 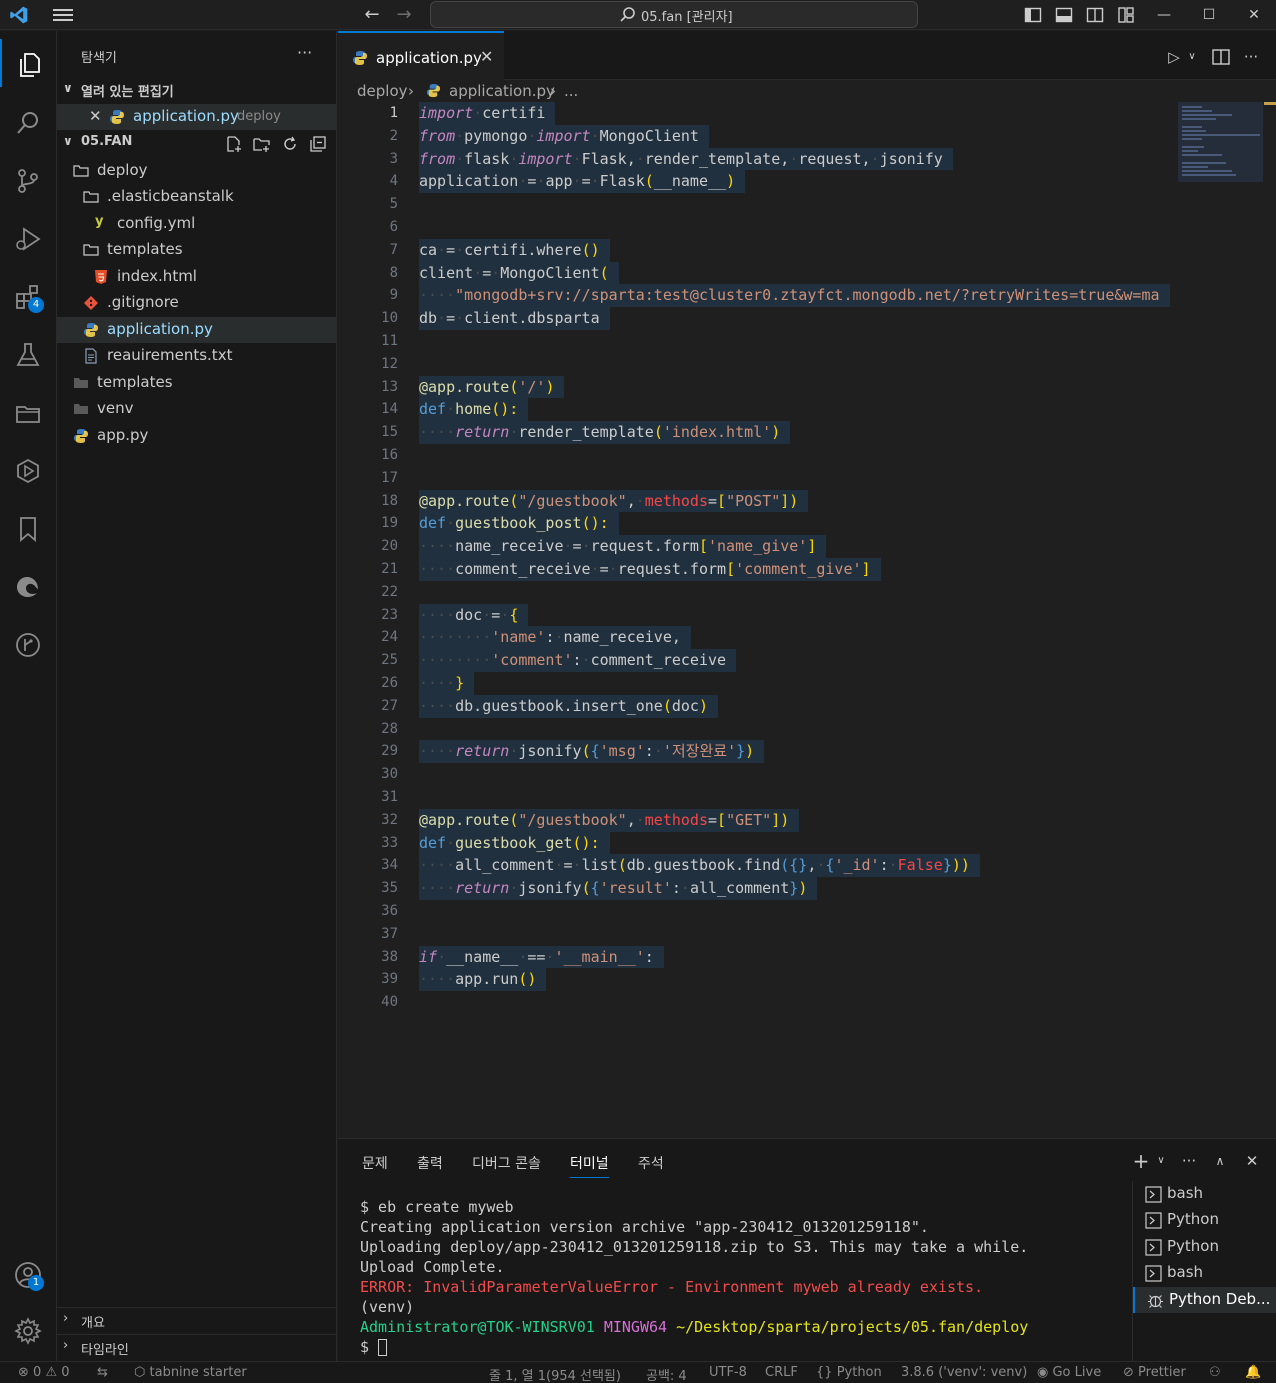 What do you see at coordinates (372, 15) in the screenshot?
I see `back-arrow-icon: ←` at bounding box center [372, 15].